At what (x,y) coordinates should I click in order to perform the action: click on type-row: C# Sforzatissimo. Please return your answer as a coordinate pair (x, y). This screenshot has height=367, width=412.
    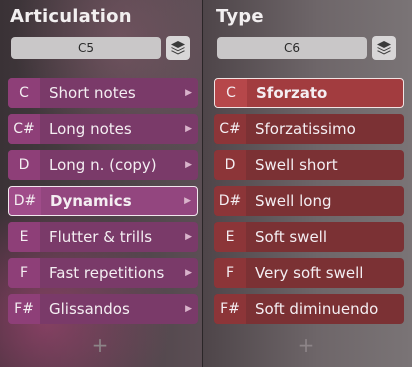
    Looking at the image, I should click on (309, 129).